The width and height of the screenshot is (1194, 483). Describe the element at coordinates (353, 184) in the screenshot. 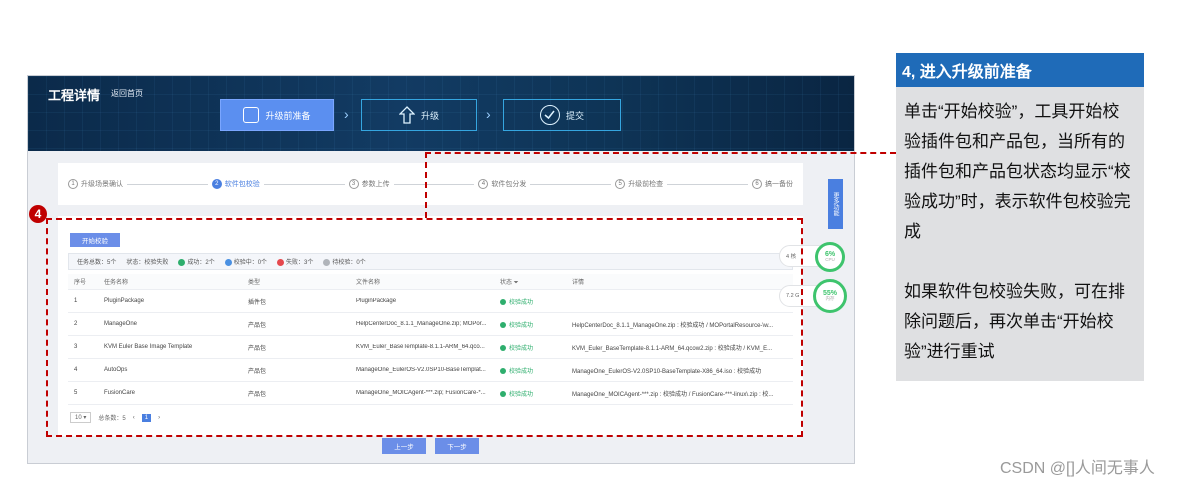

I see `step-number: 3` at that location.